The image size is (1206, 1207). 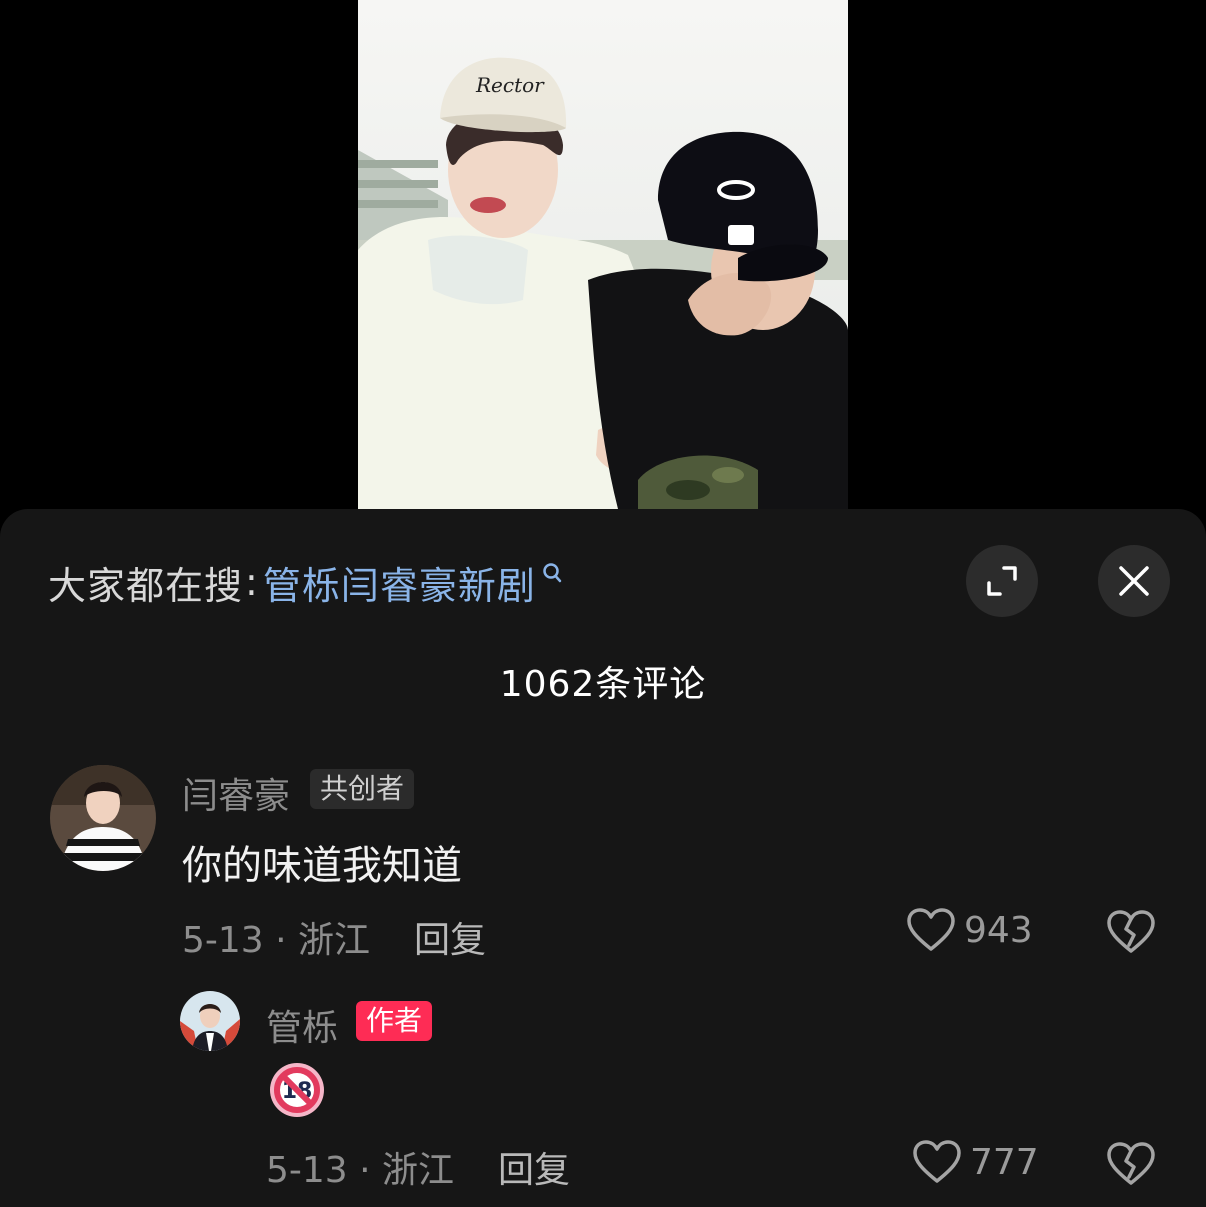 I want to click on search-suggestion: 大家都在搜 : 管栎闫睿豪新剧, so click(x=306, y=582).